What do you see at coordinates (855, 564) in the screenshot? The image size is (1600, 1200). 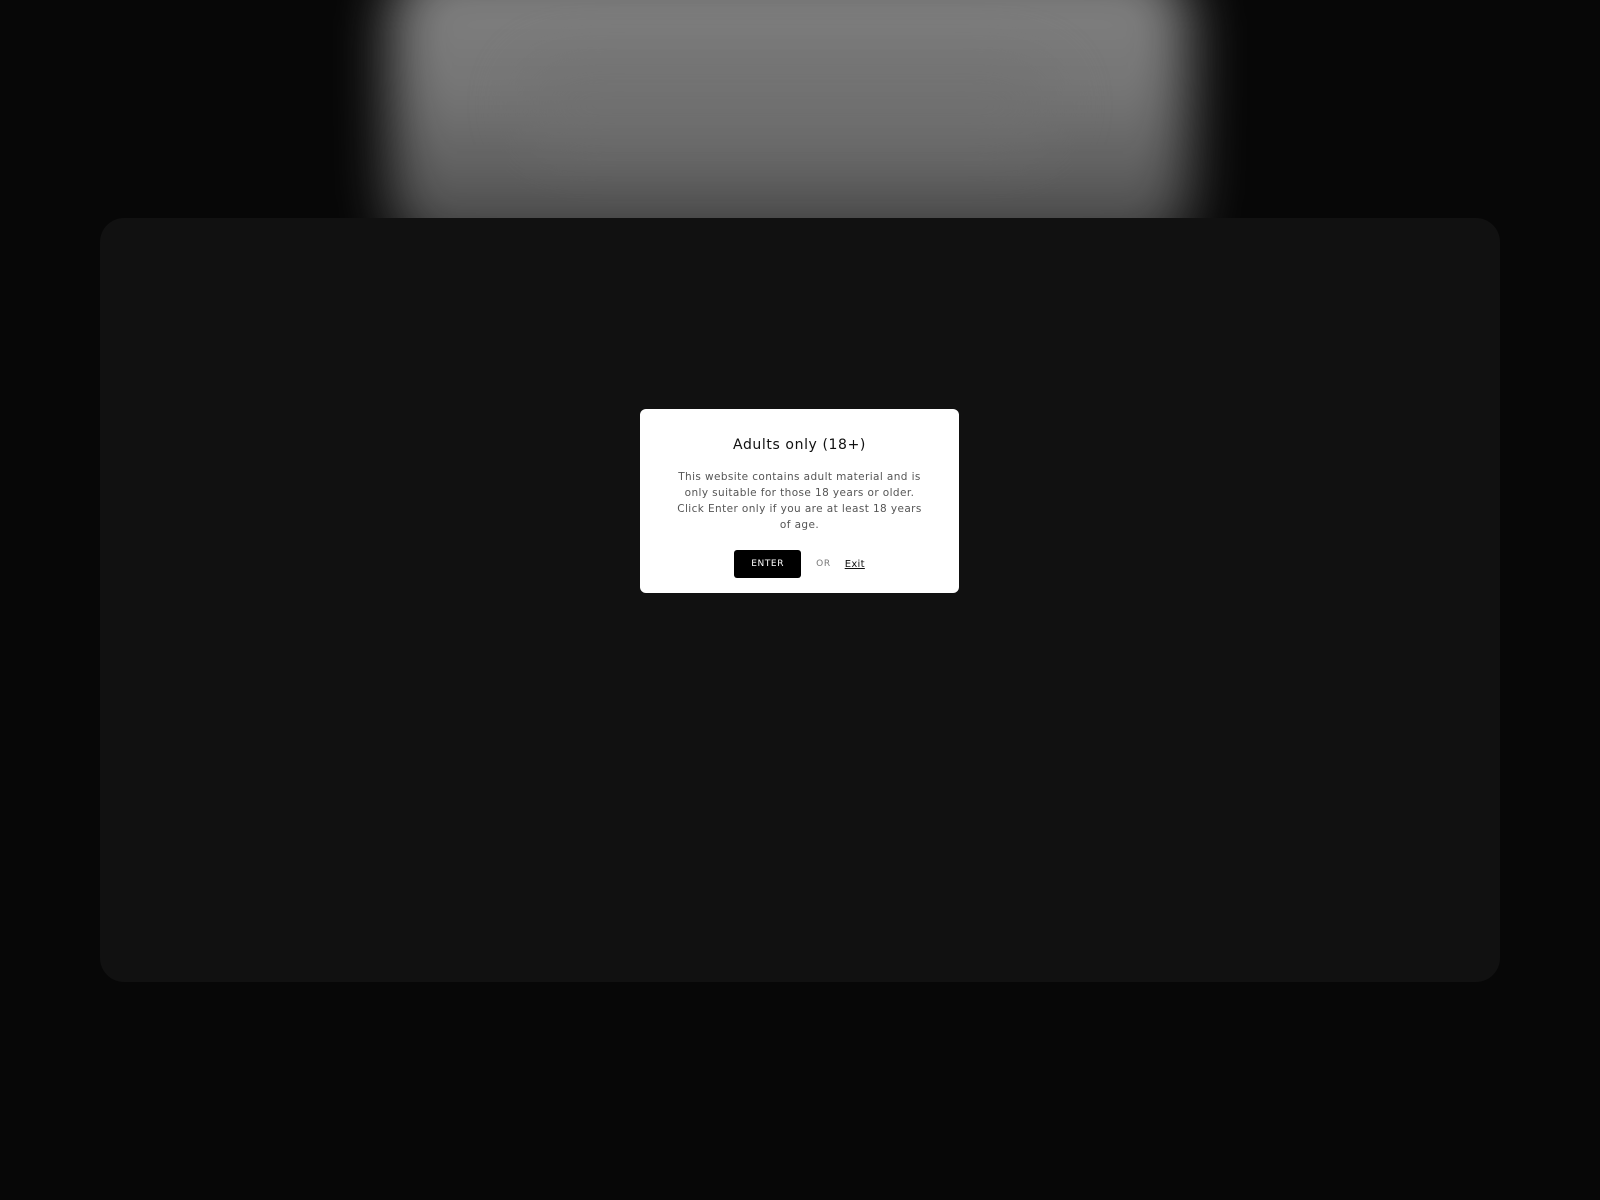 I see `exit-link: Exit` at bounding box center [855, 564].